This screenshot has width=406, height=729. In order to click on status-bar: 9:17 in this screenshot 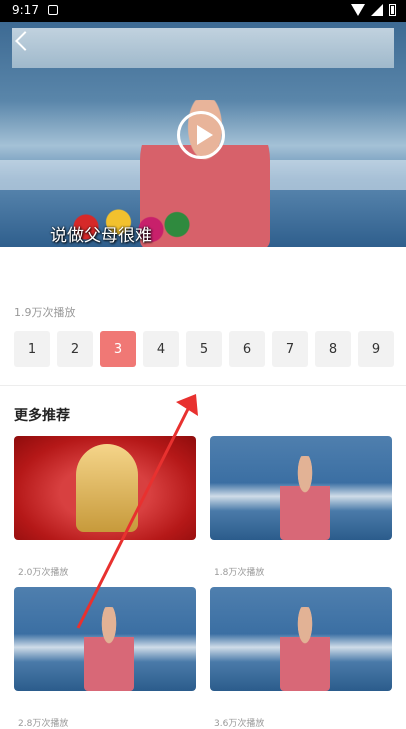, I will do `click(203, 11)`.